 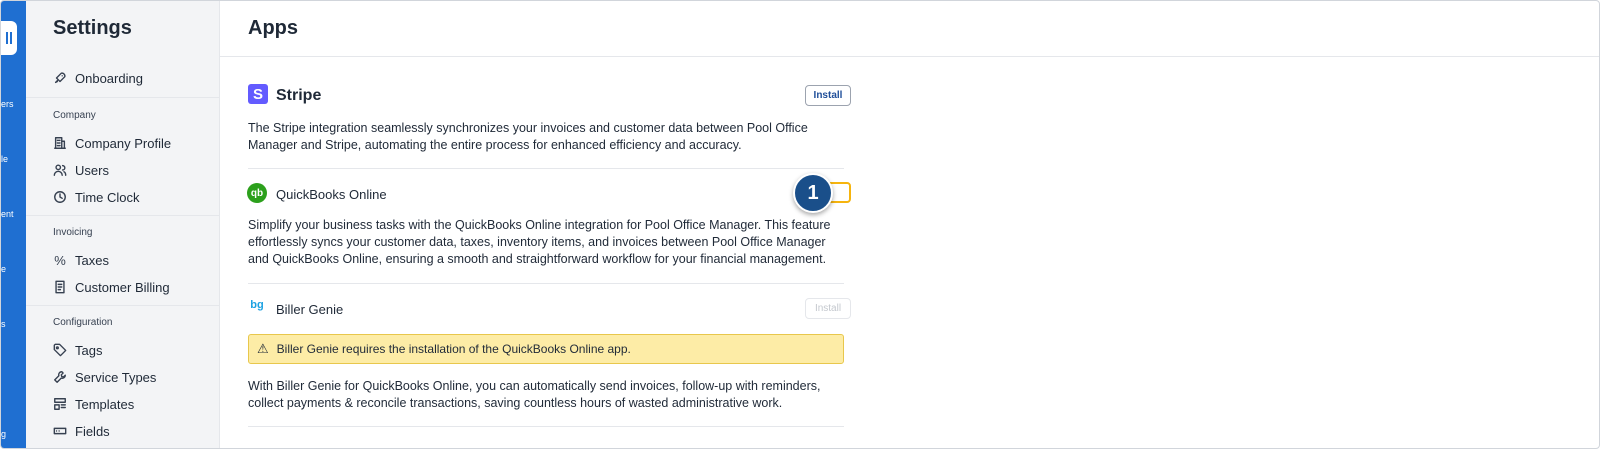 I want to click on sidebar-item-fields: Fields, so click(x=81, y=431).